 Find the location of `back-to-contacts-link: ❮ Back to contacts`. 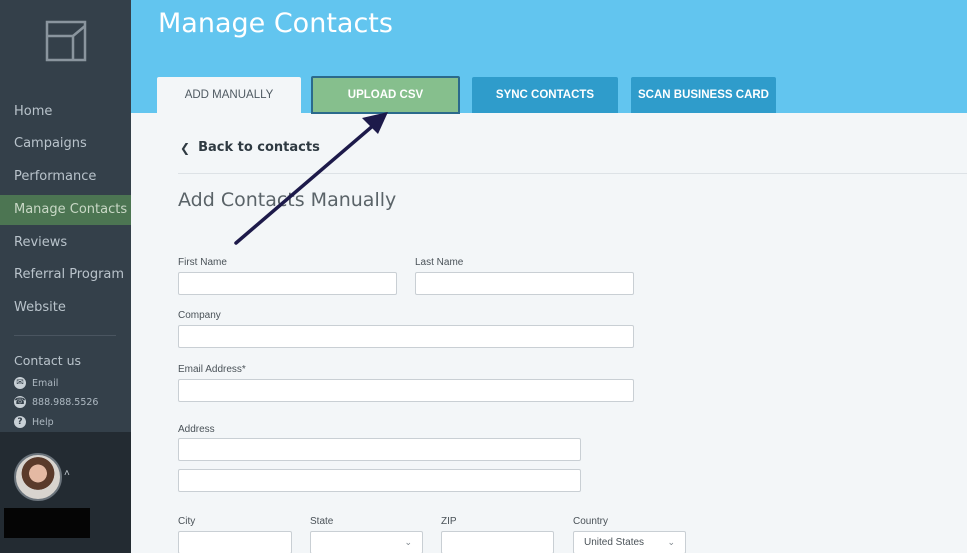

back-to-contacts-link: ❮ Back to contacts is located at coordinates (250, 147).